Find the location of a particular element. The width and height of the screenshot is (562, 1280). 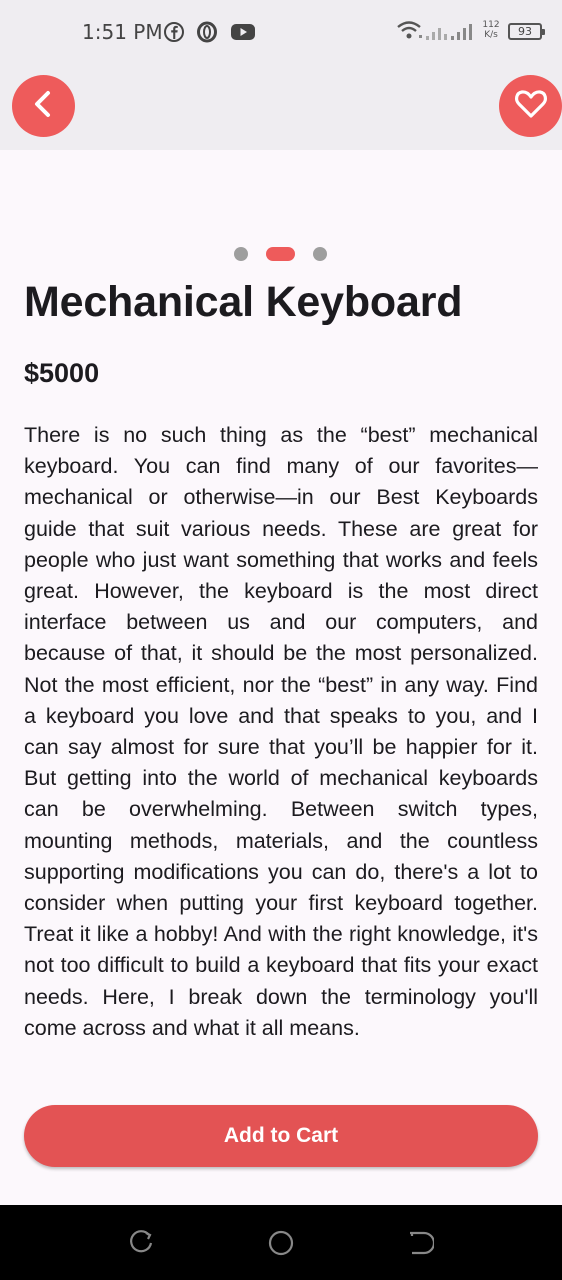

youtube-icon is located at coordinates (243, 32).